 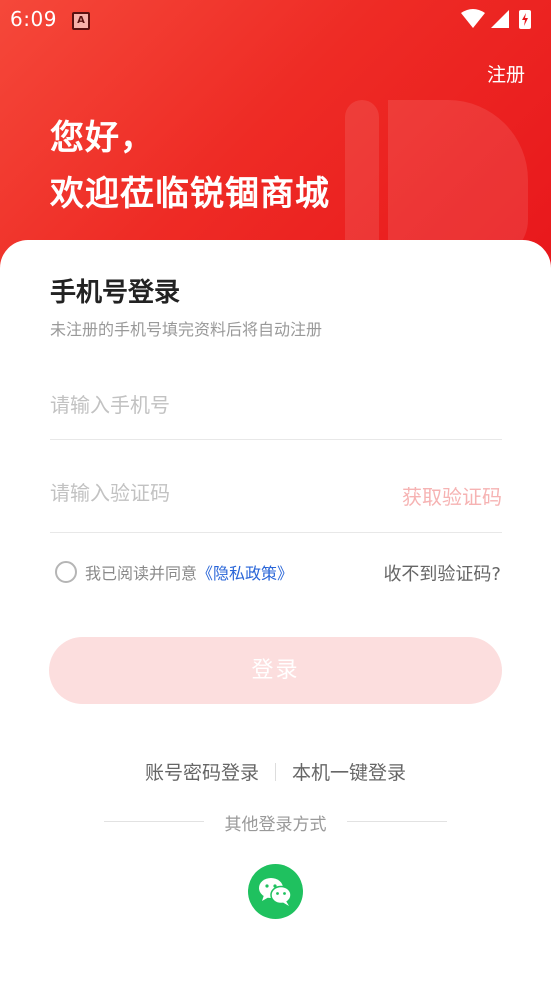 I want to click on signal-icon, so click(x=500, y=19).